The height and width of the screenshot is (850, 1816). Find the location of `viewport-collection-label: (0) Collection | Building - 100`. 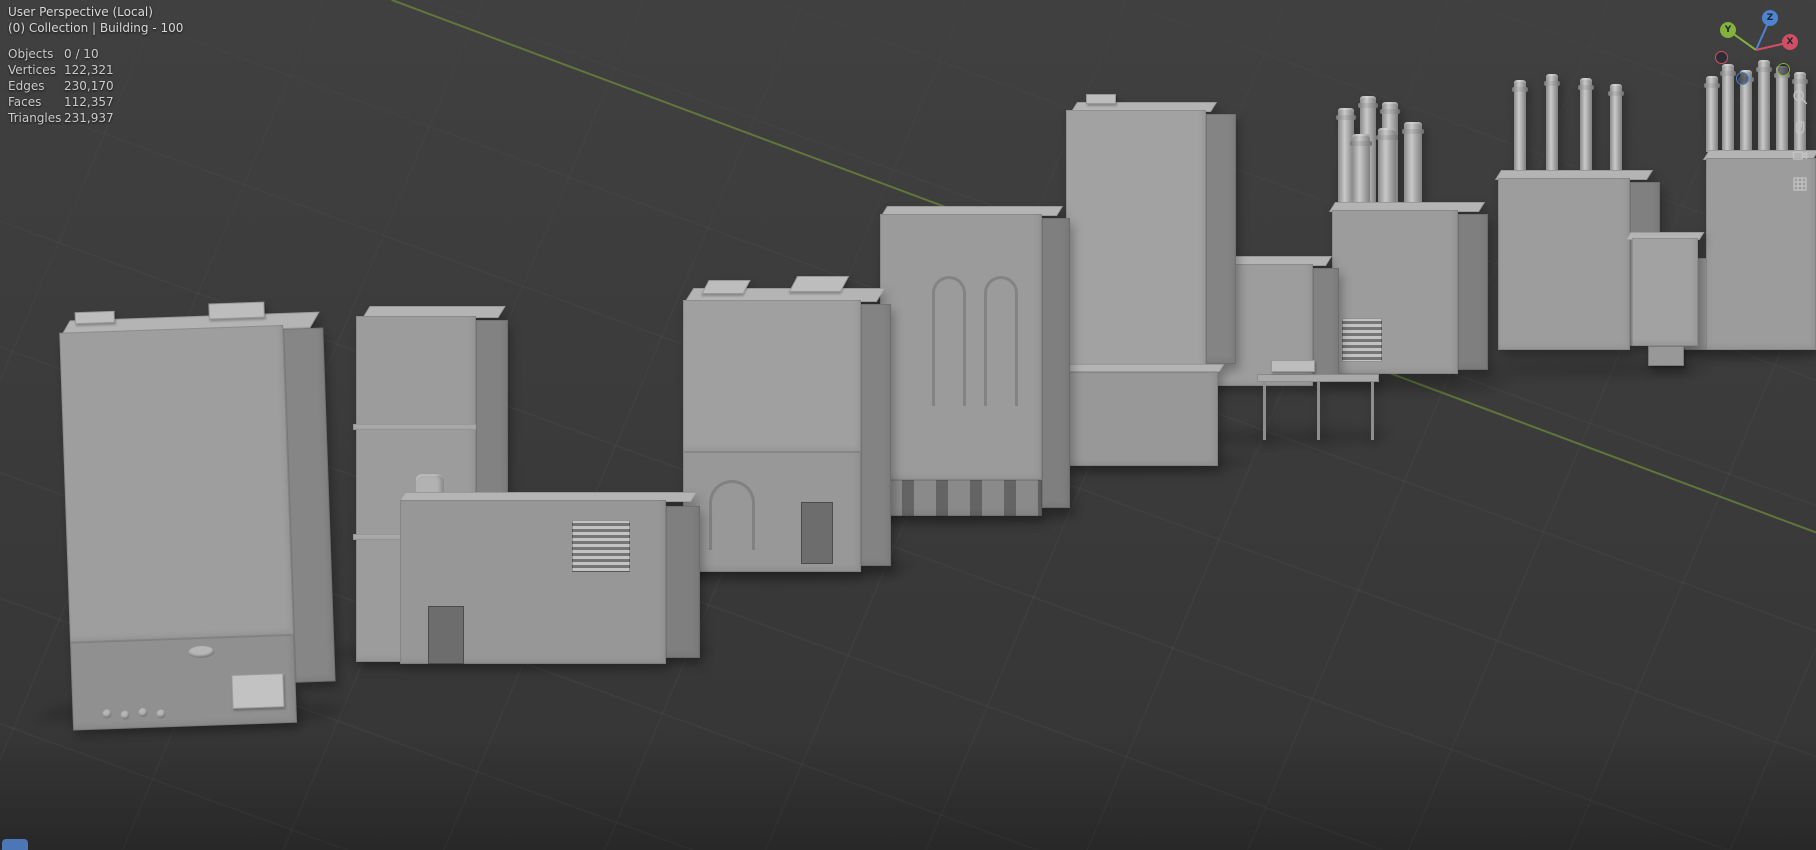

viewport-collection-label: (0) Collection | Building - 100 is located at coordinates (96, 28).